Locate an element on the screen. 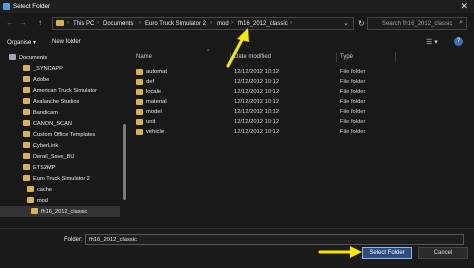  sort-ascending-icon: ^ is located at coordinates (208, 52).